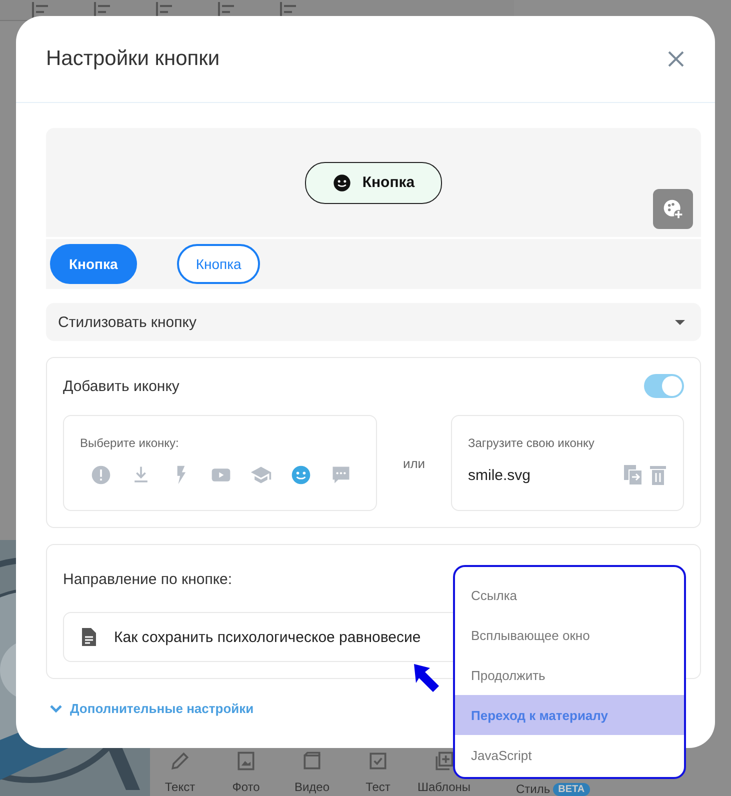  What do you see at coordinates (312, 787) in the screenshot?
I see `toolbar-label: Видео` at bounding box center [312, 787].